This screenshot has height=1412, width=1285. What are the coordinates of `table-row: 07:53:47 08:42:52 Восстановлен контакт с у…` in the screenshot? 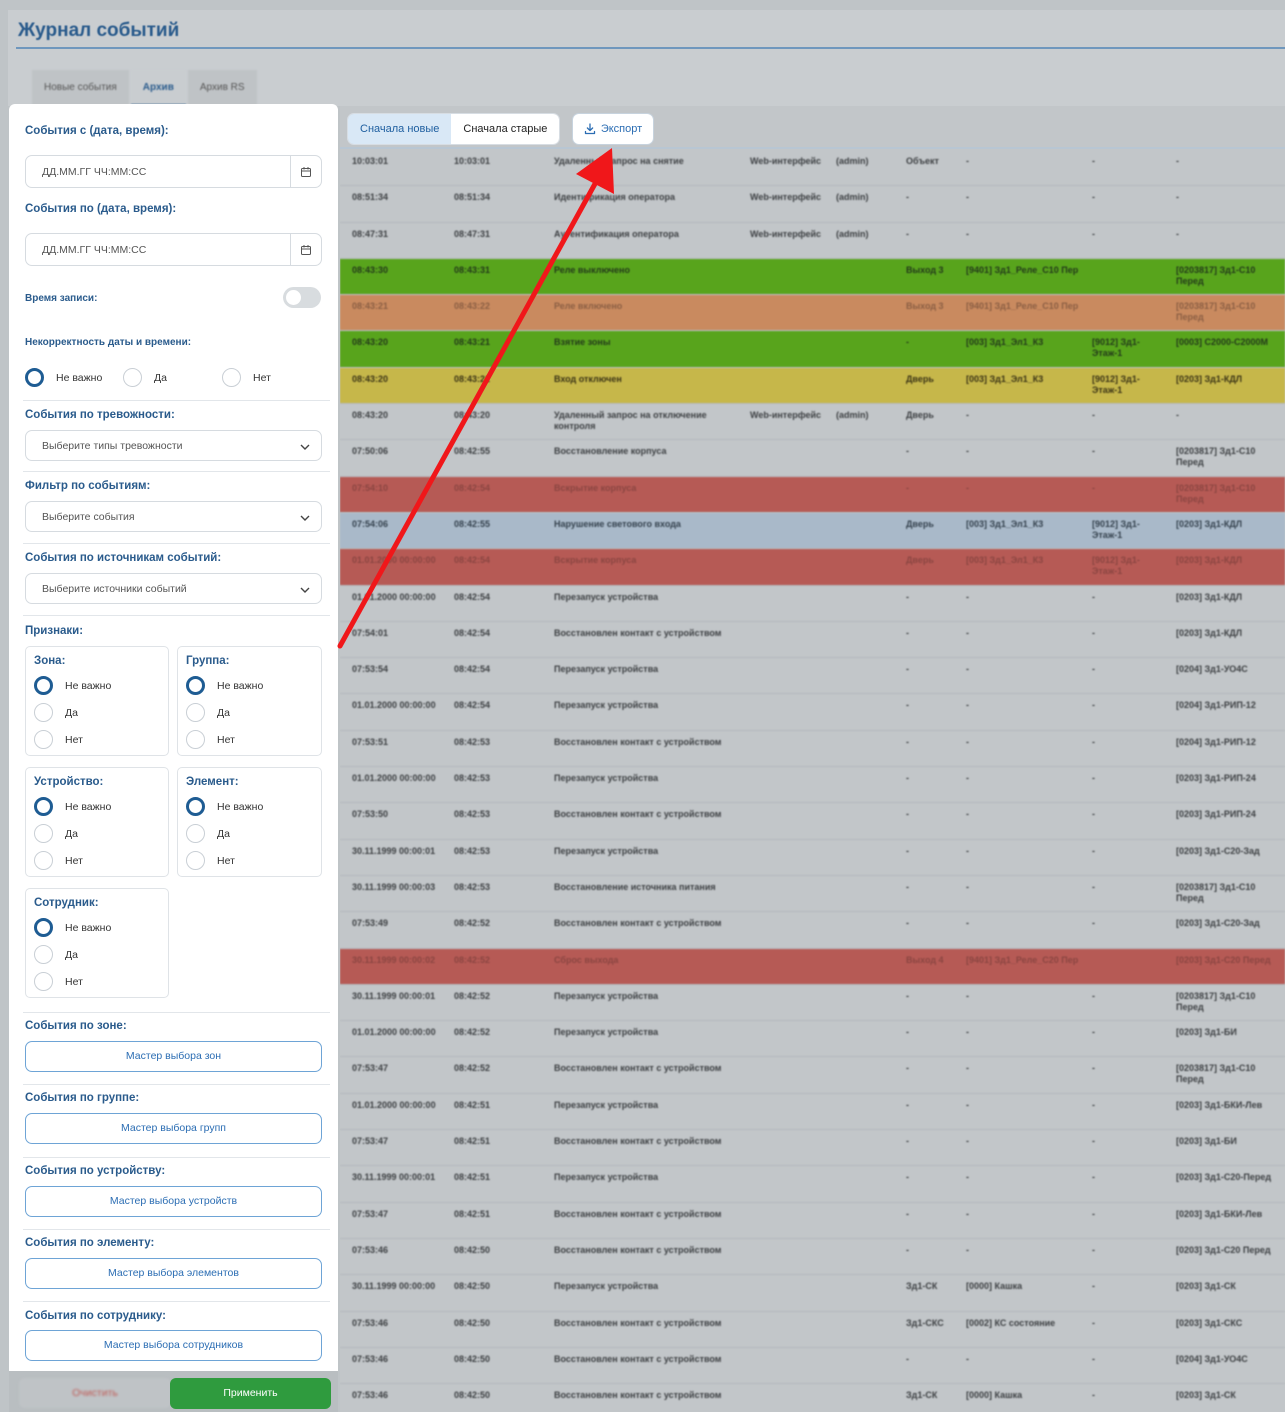 It's located at (812, 1075).